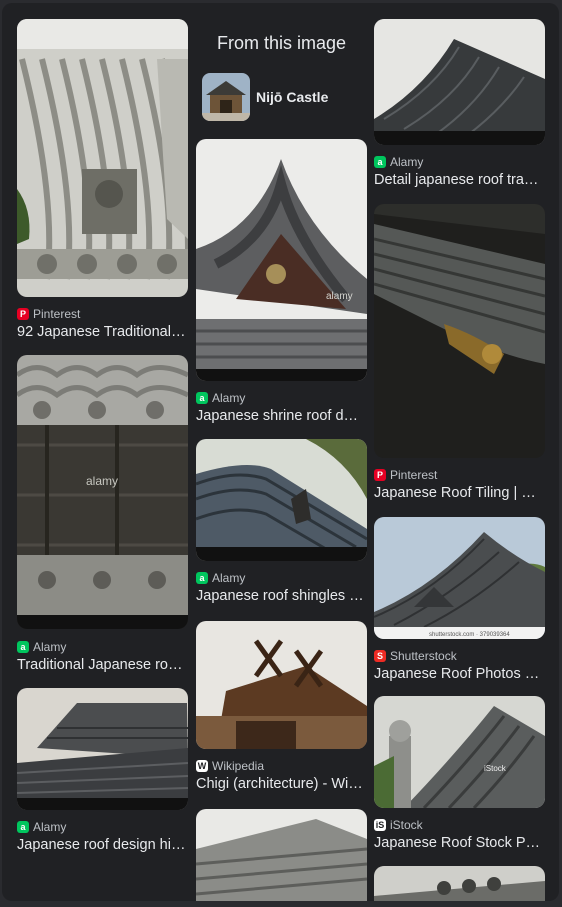  Describe the element at coordinates (459, 578) in the screenshot. I see `result-thumbnail: shutterstock.com · 379039364` at that location.